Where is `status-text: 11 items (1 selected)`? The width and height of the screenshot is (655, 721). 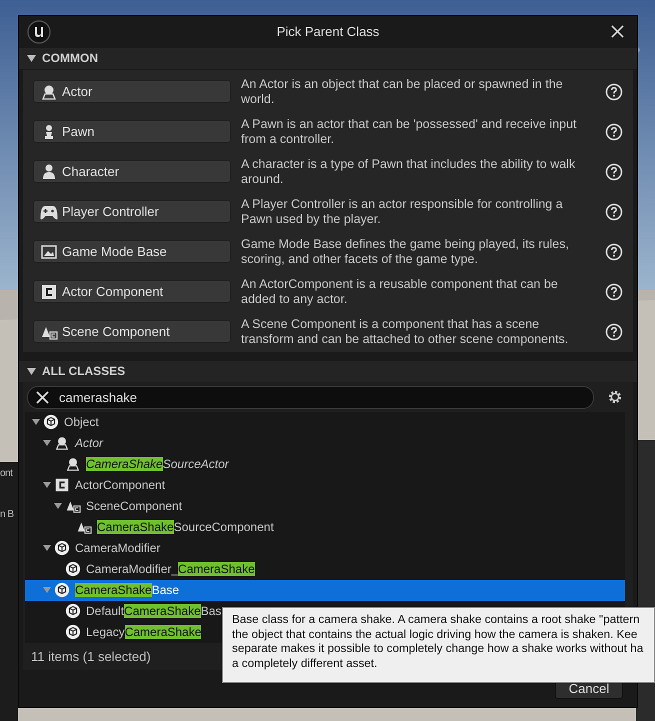
status-text: 11 items (1 selected) is located at coordinates (91, 656).